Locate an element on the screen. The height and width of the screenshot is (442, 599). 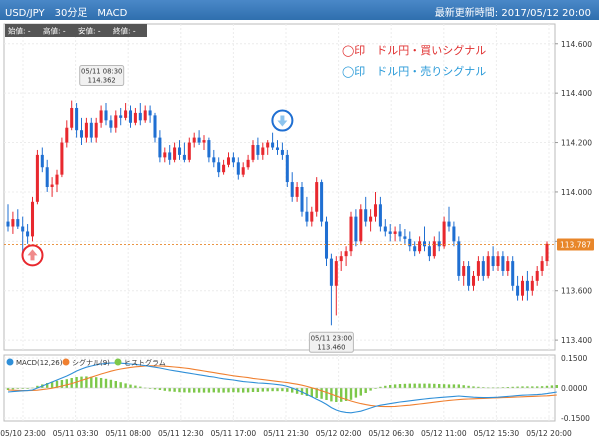
x-tick-label: 05/12 15:30 is located at coordinates (497, 433).